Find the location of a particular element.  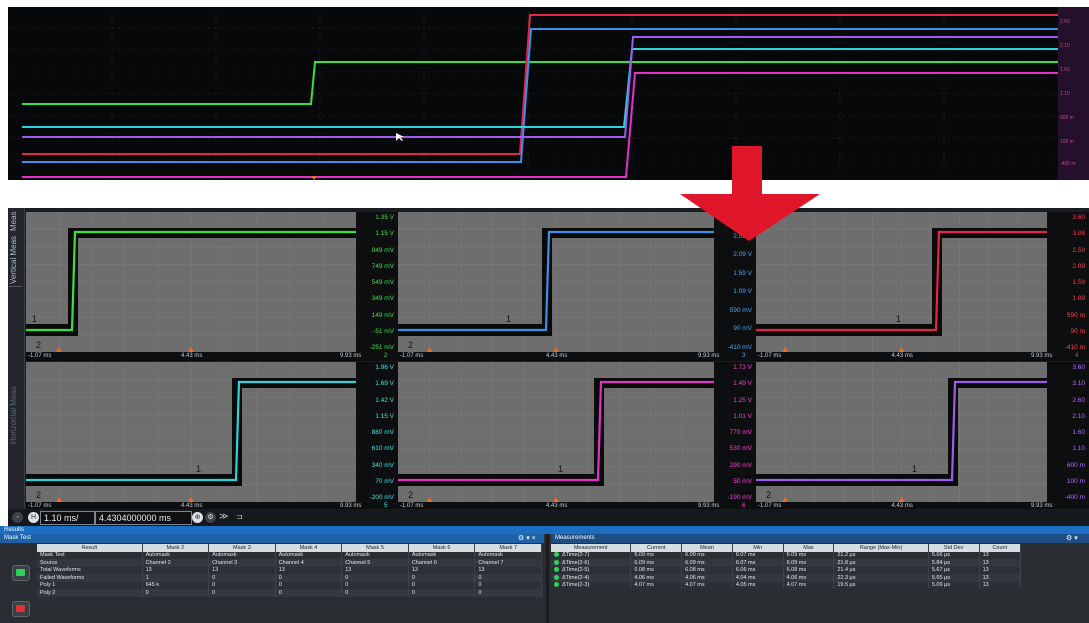

table-cell: 4.04 ms is located at coordinates (758, 578).